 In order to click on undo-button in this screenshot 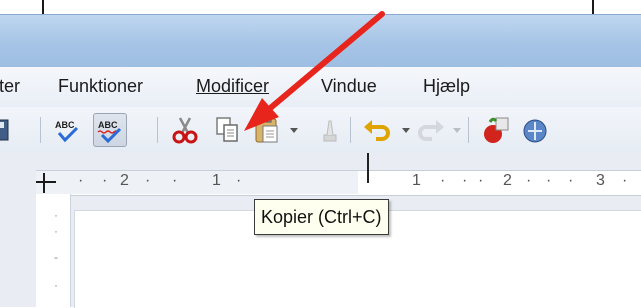, I will do `click(377, 130)`.